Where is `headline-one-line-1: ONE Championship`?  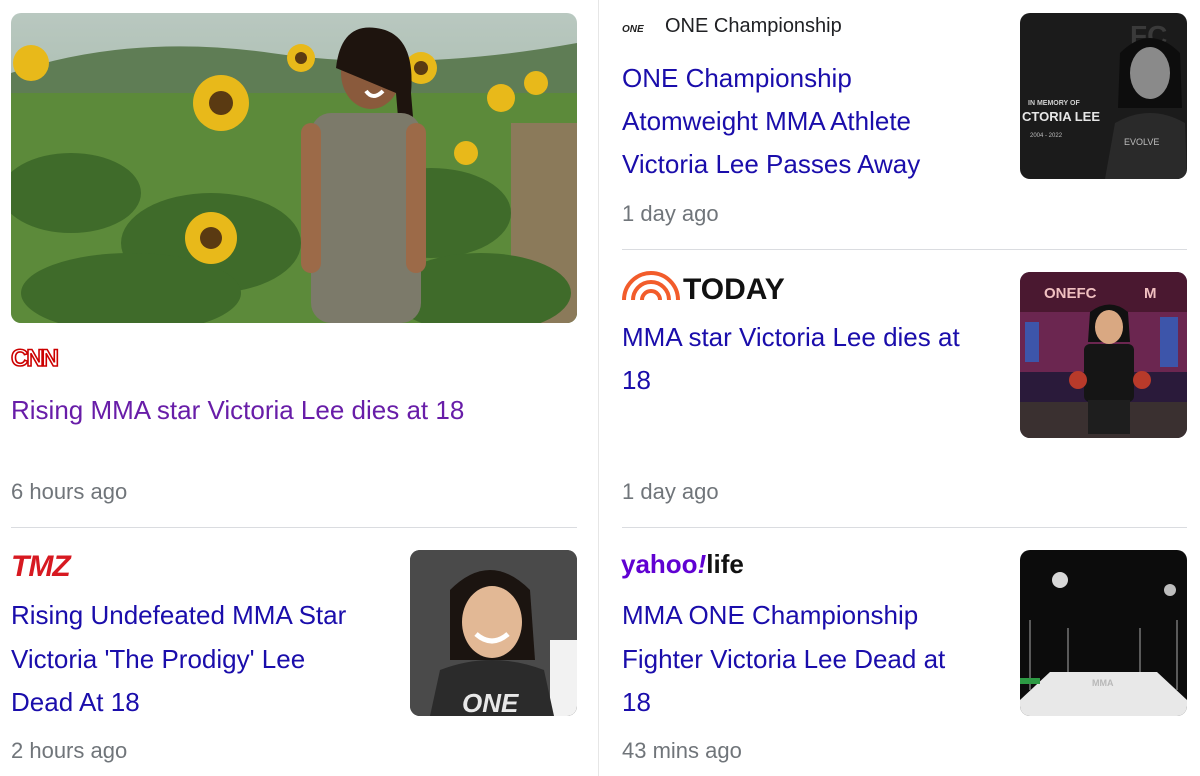
headline-one-line-1: ONE Championship is located at coordinates (737, 78).